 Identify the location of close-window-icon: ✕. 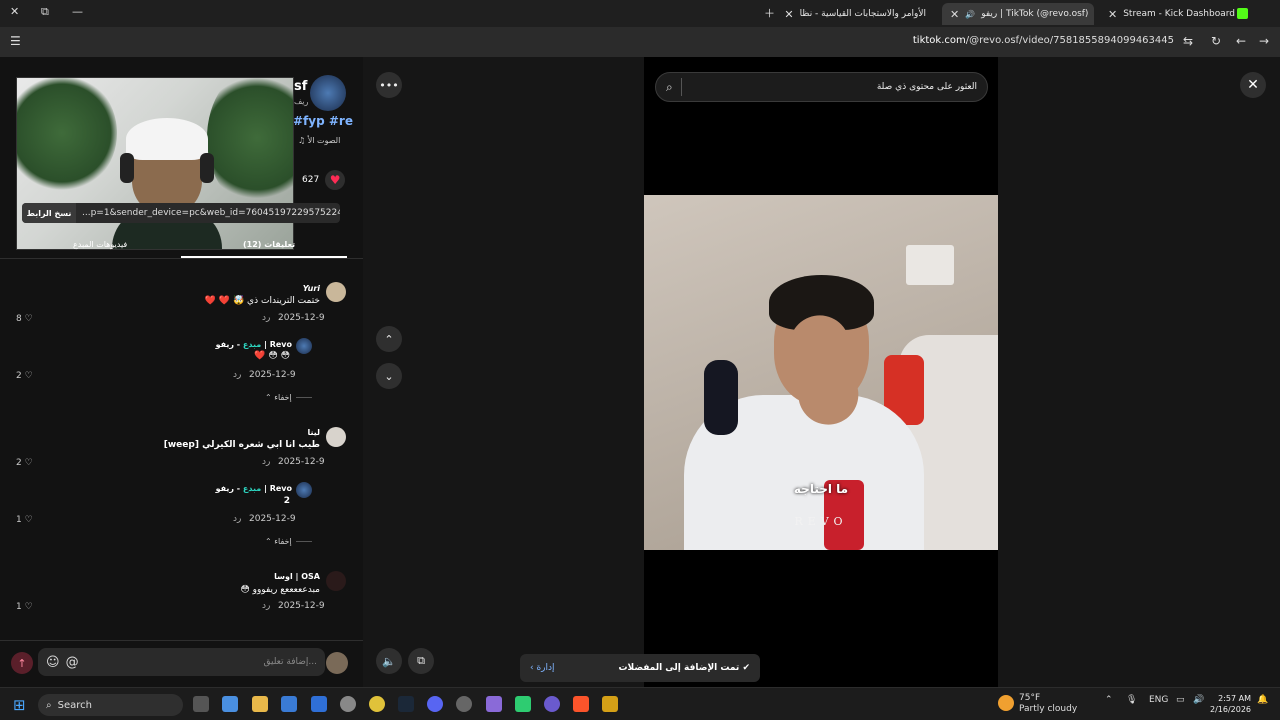
(14, 11).